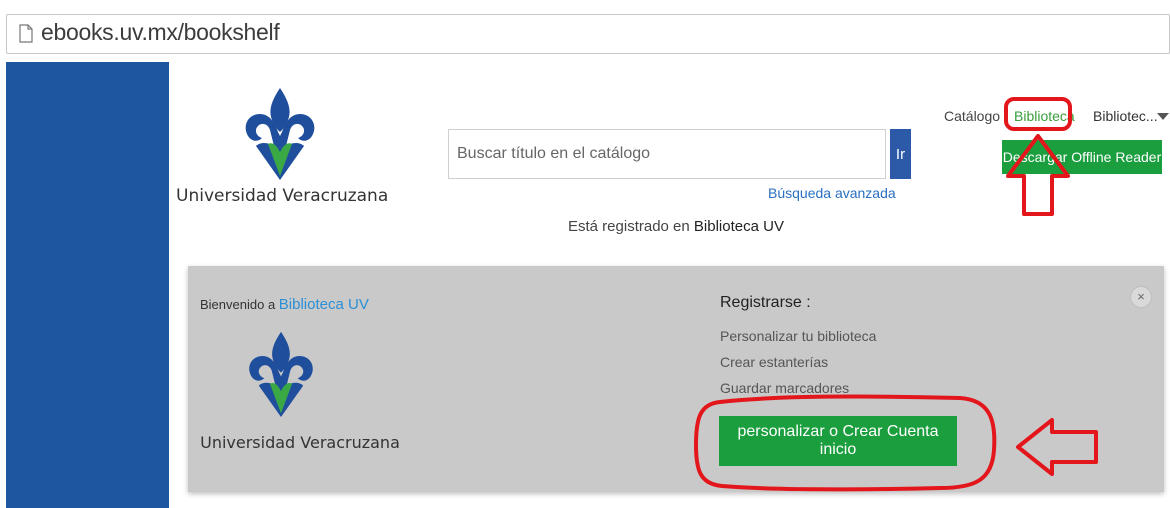 The width and height of the screenshot is (1170, 508). What do you see at coordinates (765, 302) in the screenshot?
I see `register-title: Registrarse :` at bounding box center [765, 302].